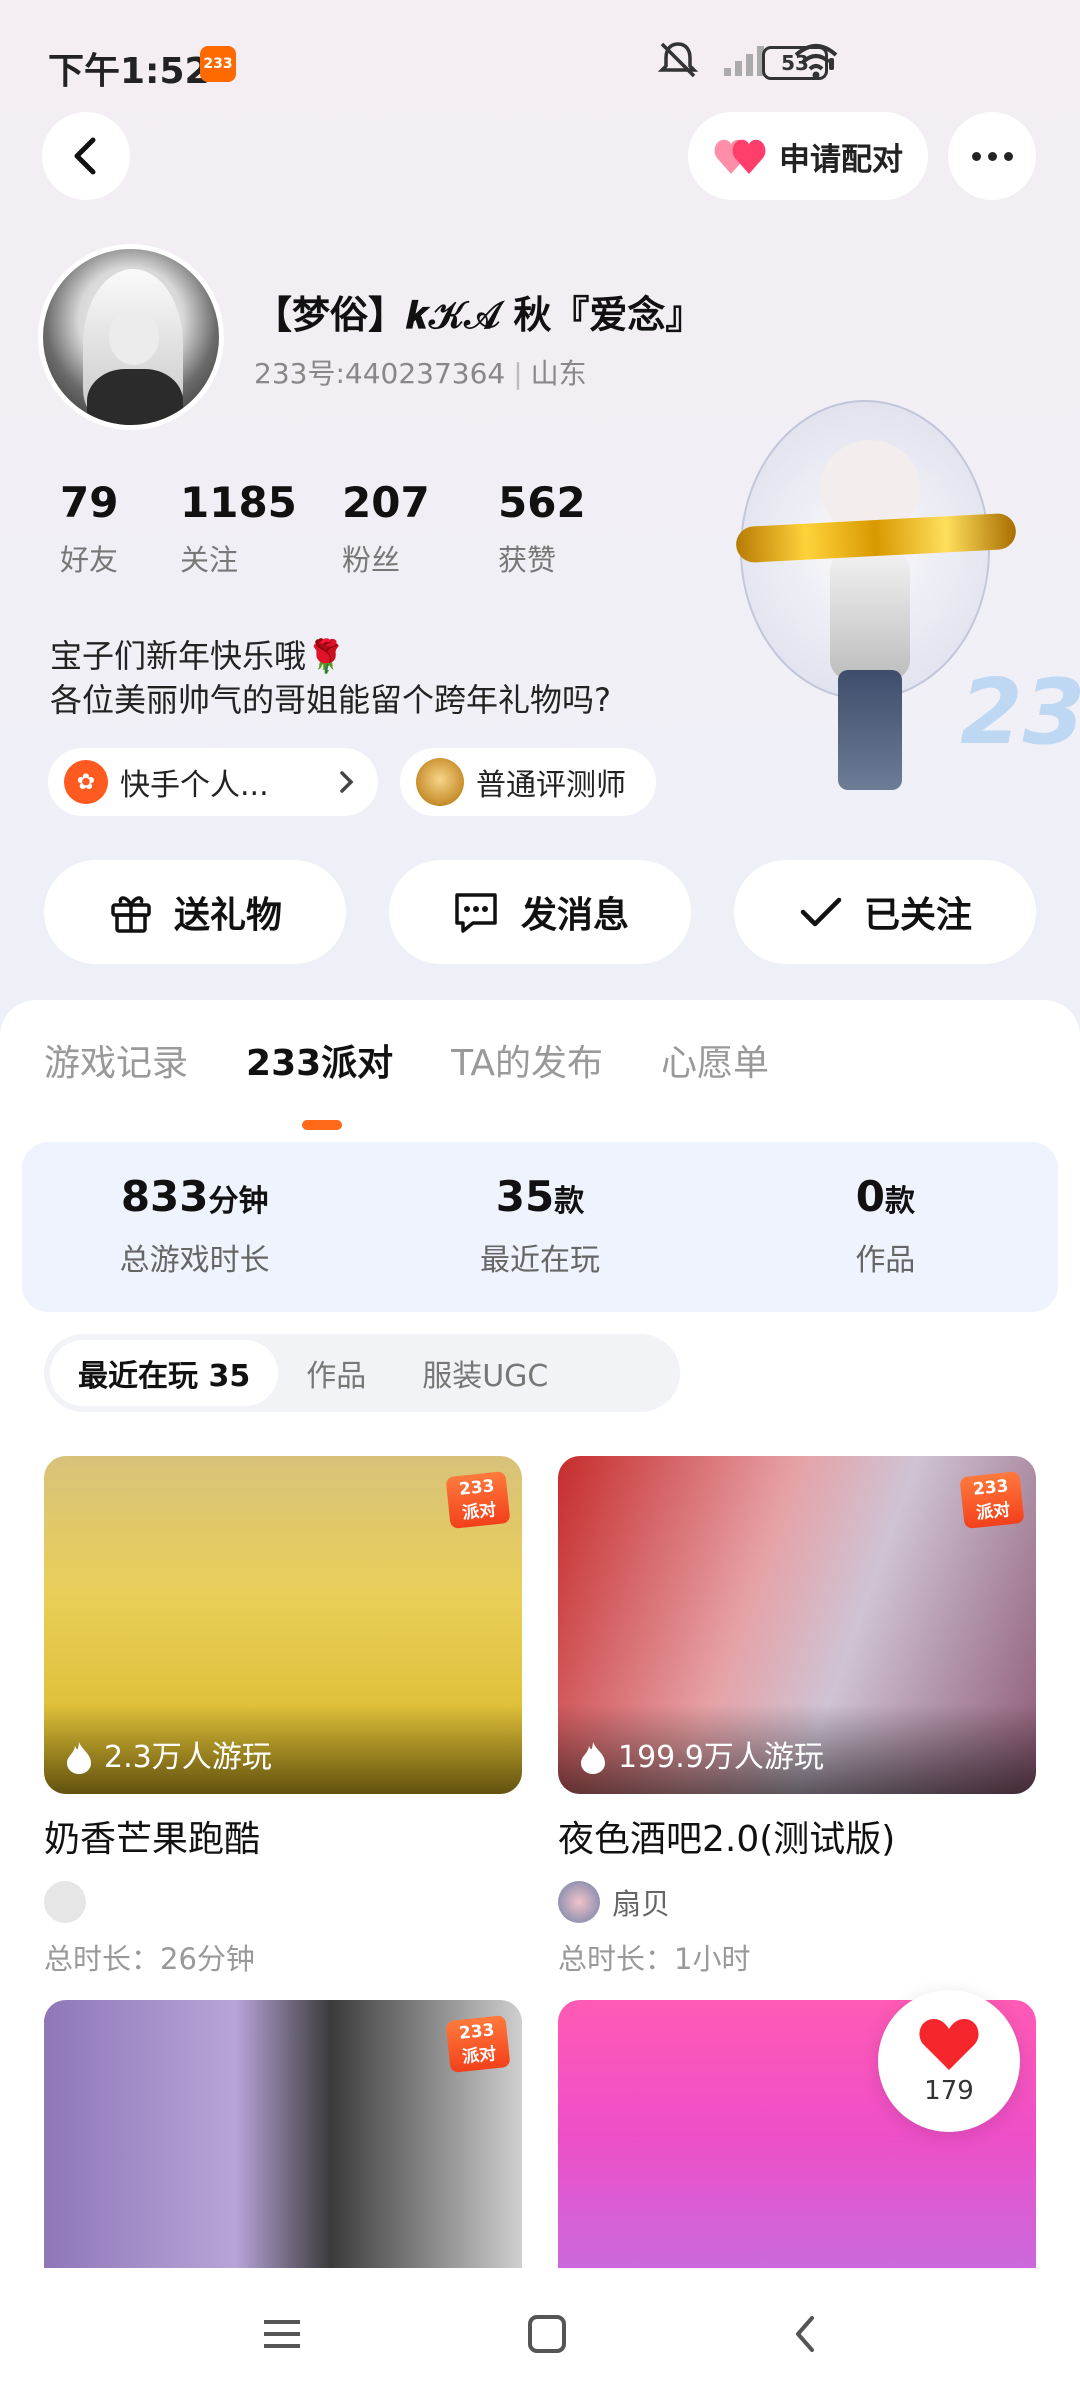 This screenshot has width=1080, height=2400. I want to click on back-arrow-icon, so click(85, 156).